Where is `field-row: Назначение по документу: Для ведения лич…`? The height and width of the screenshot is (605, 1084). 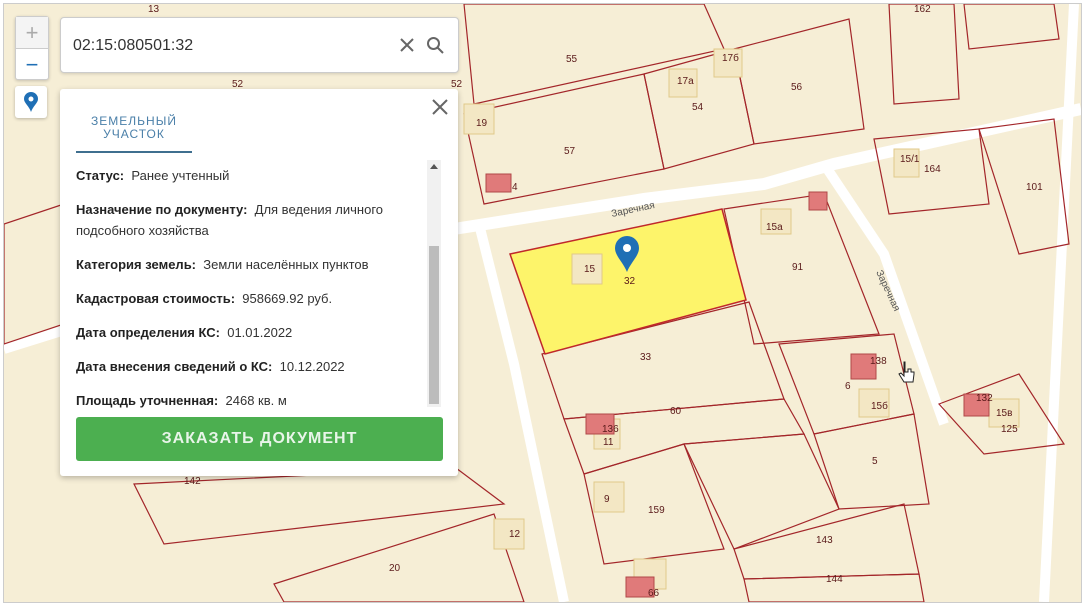
field-row: Назначение по документу: Для ведения лич… is located at coordinates (246, 220).